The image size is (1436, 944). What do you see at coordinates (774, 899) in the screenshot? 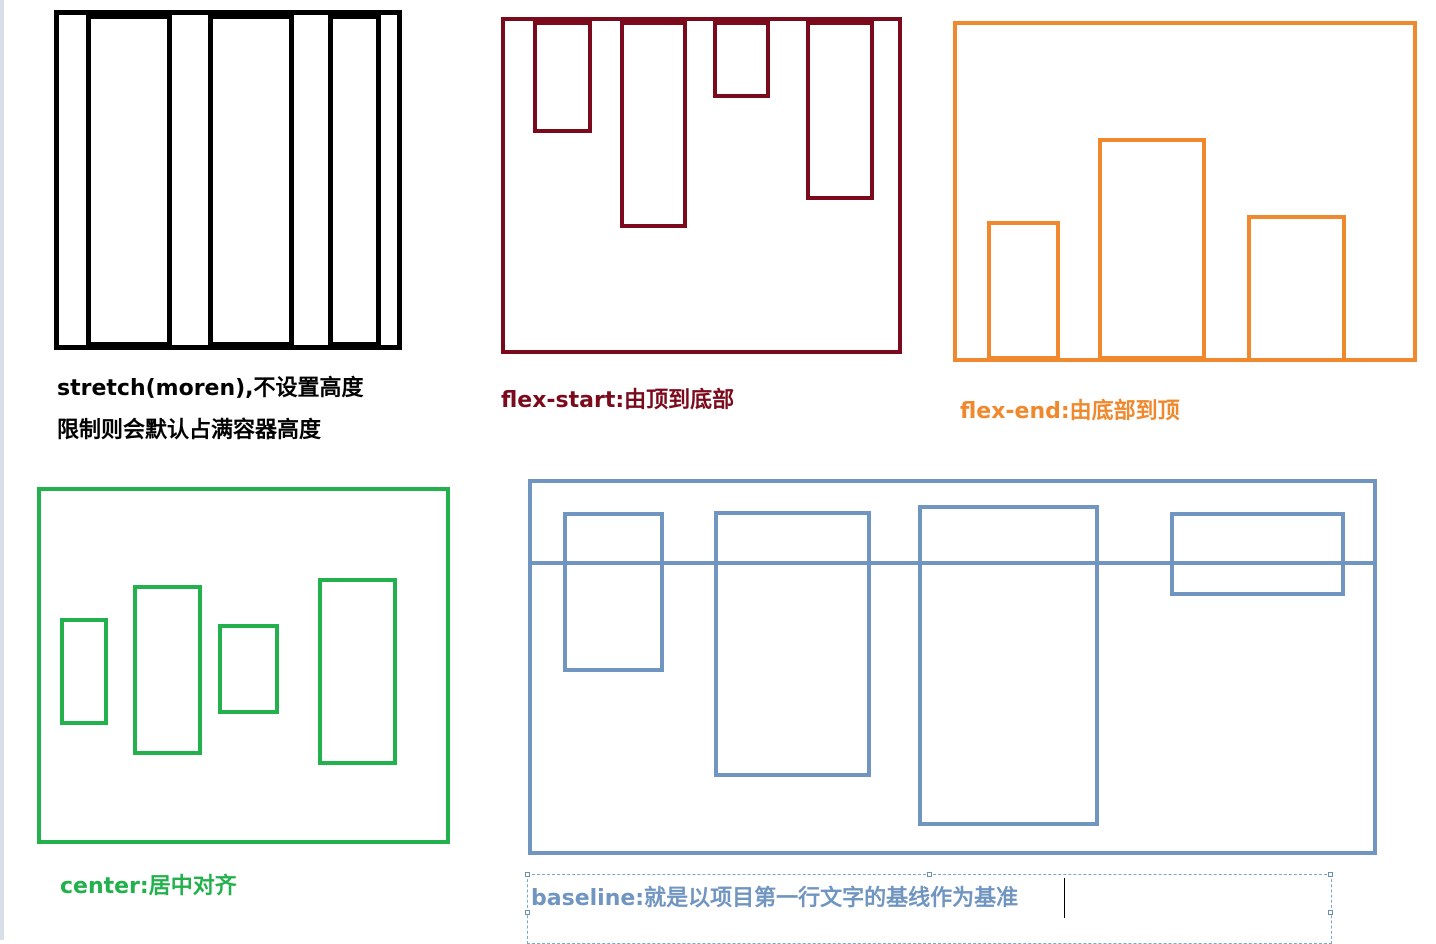
I see `baseline-caption: baseline:就是以项目第一行文字的基线作为基准` at bounding box center [774, 899].